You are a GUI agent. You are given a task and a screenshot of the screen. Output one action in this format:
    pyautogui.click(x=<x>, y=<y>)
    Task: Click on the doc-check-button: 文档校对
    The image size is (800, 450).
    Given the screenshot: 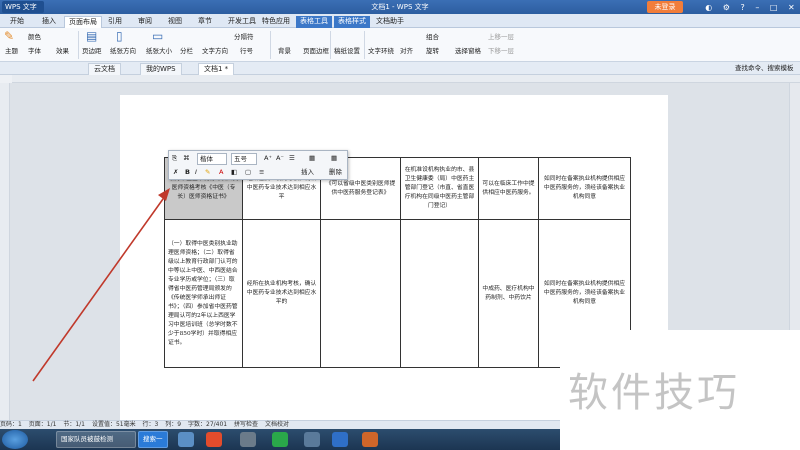 What is the action you would take?
    pyautogui.click(x=277, y=424)
    